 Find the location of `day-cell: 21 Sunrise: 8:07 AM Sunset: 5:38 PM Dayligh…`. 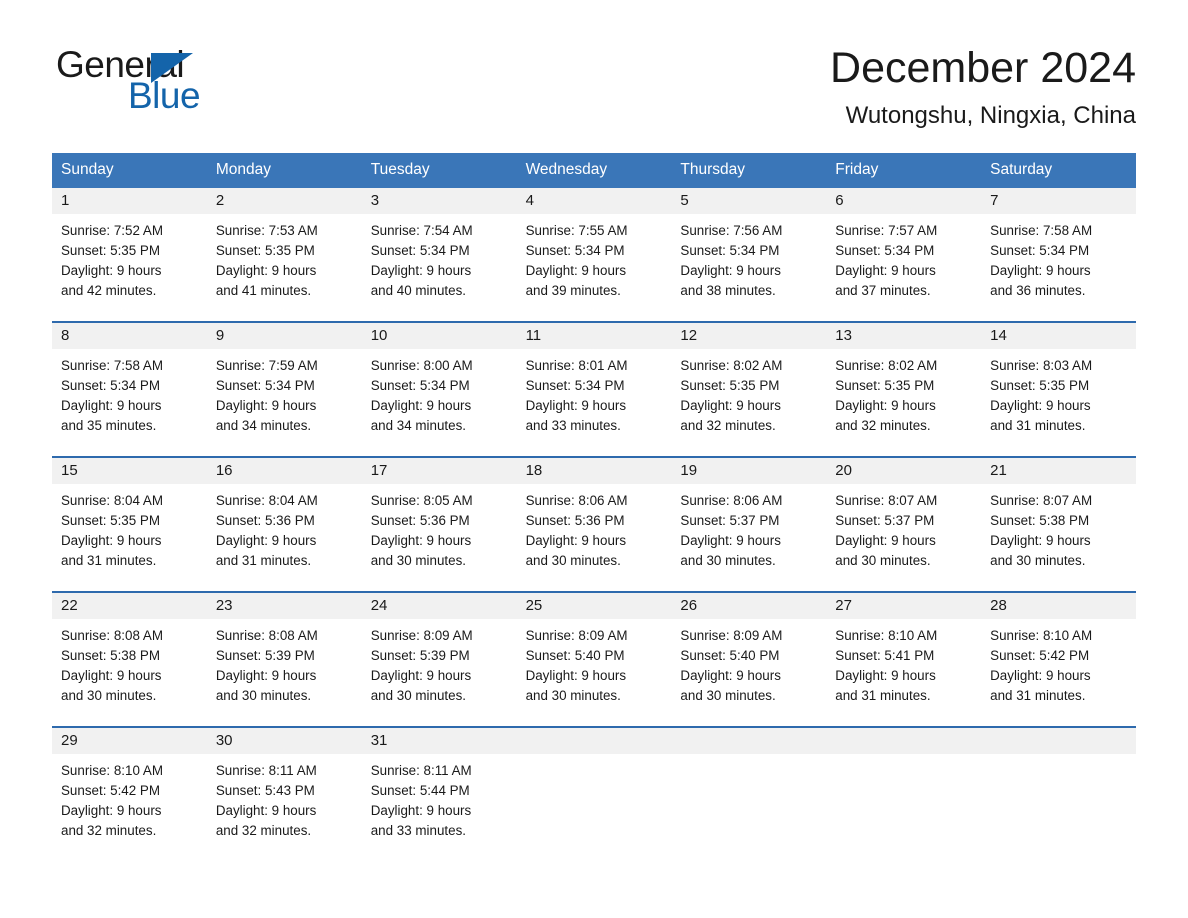

day-cell: 21 Sunrise: 8:07 AM Sunset: 5:38 PM Dayligh… is located at coordinates (1058, 520).